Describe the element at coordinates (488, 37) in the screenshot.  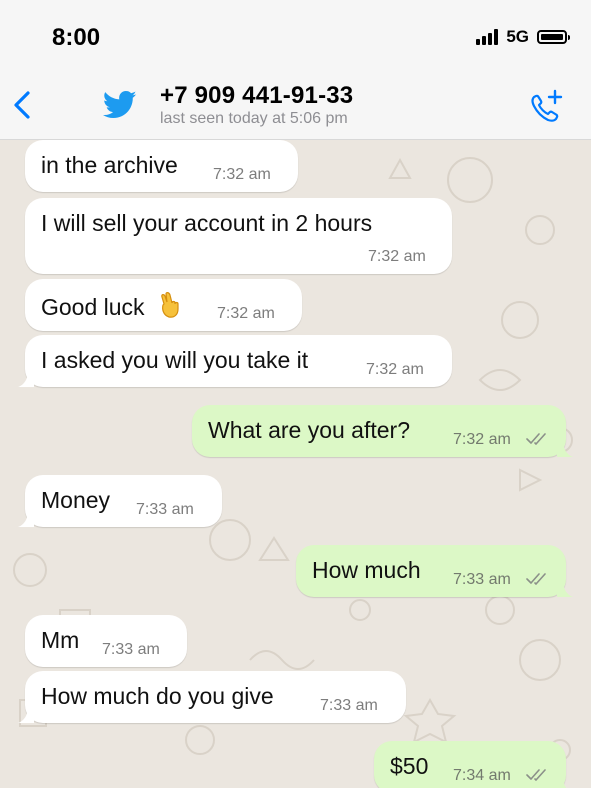
I see `signal-icon` at that location.